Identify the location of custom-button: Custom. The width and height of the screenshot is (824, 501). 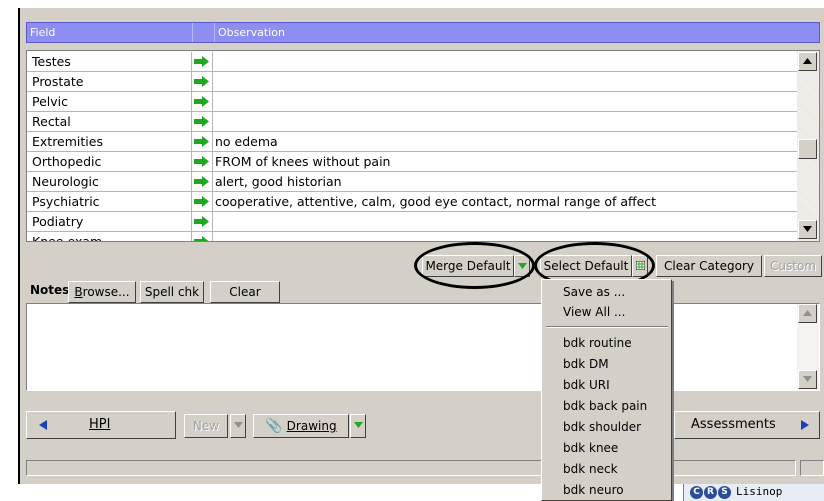
(793, 266).